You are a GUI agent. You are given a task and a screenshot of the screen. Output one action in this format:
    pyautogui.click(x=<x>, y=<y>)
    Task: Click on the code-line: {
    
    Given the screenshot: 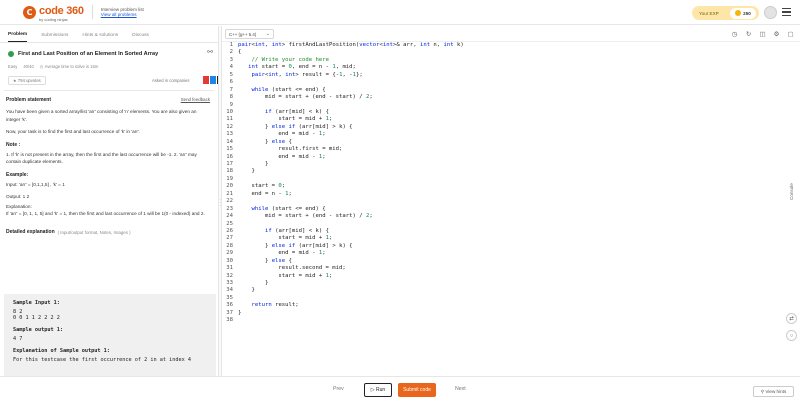 What is the action you would take?
    pyautogui.click(x=510, y=52)
    